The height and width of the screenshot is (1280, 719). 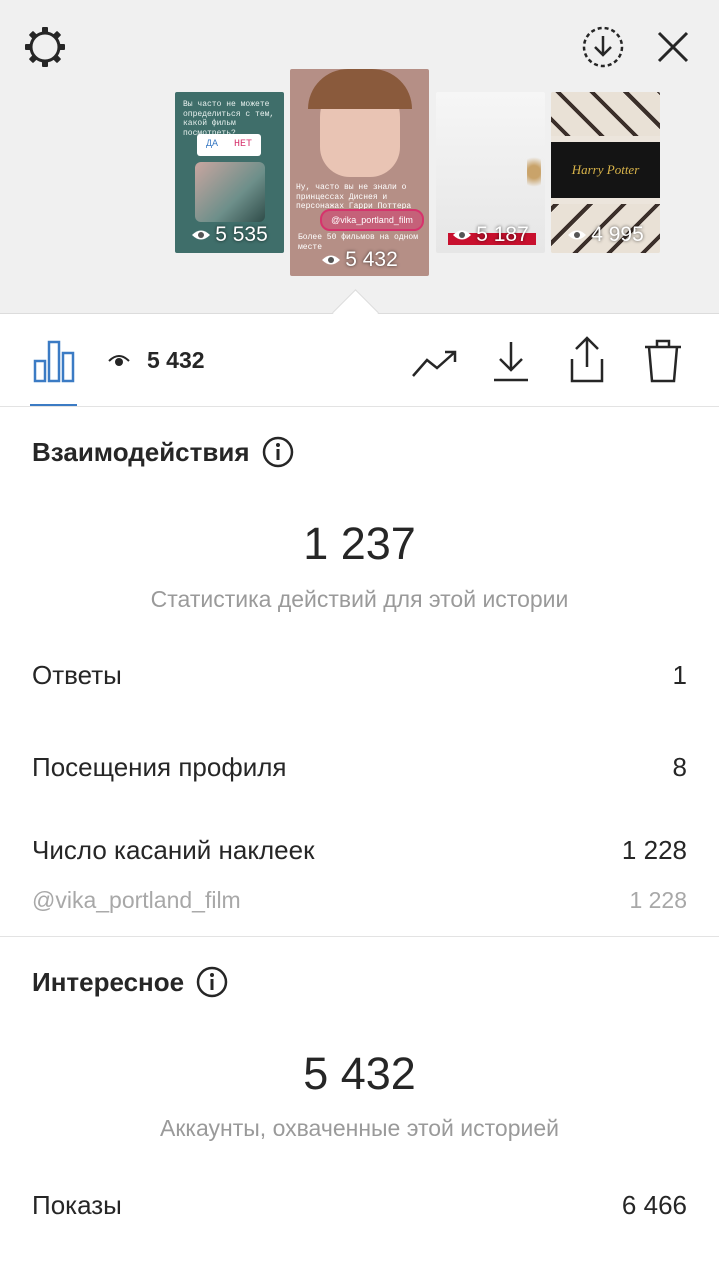 I want to click on trash-icon, so click(x=663, y=361).